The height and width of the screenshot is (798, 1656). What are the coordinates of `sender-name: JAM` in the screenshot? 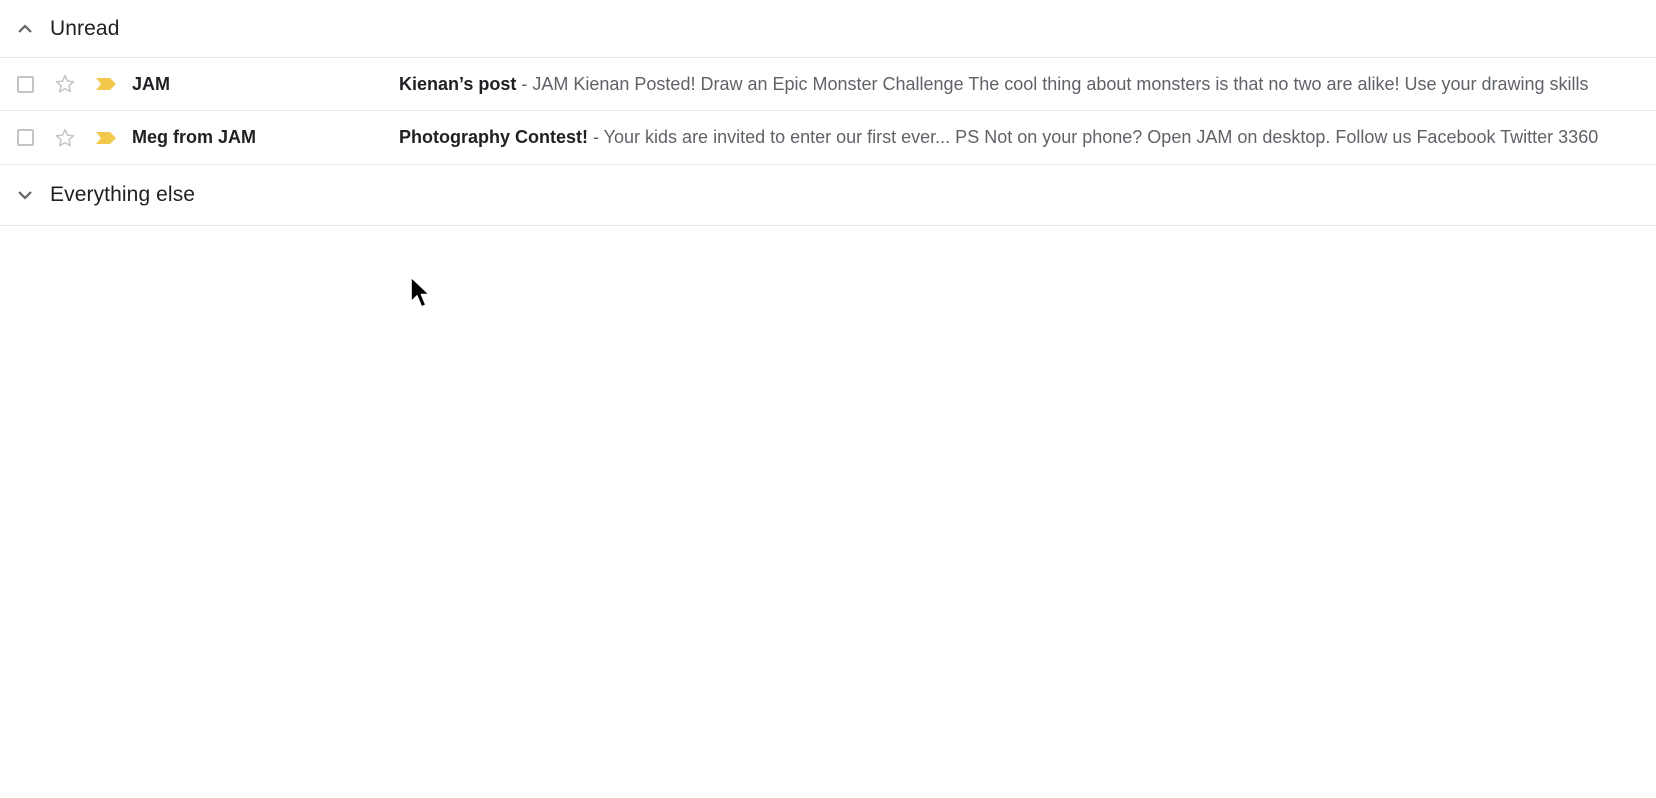 It's located at (151, 83).